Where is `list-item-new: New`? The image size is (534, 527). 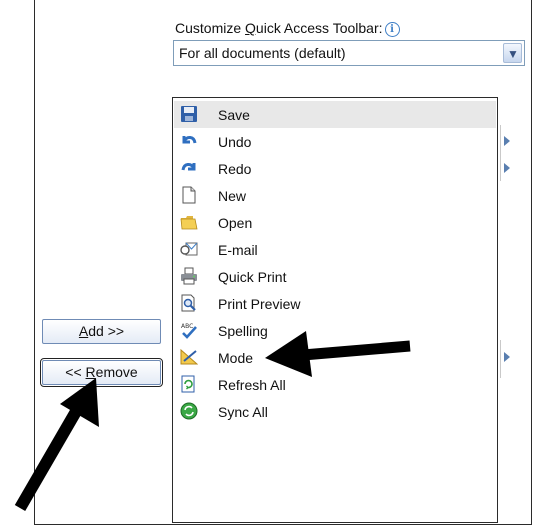
list-item-new: New is located at coordinates (335, 195).